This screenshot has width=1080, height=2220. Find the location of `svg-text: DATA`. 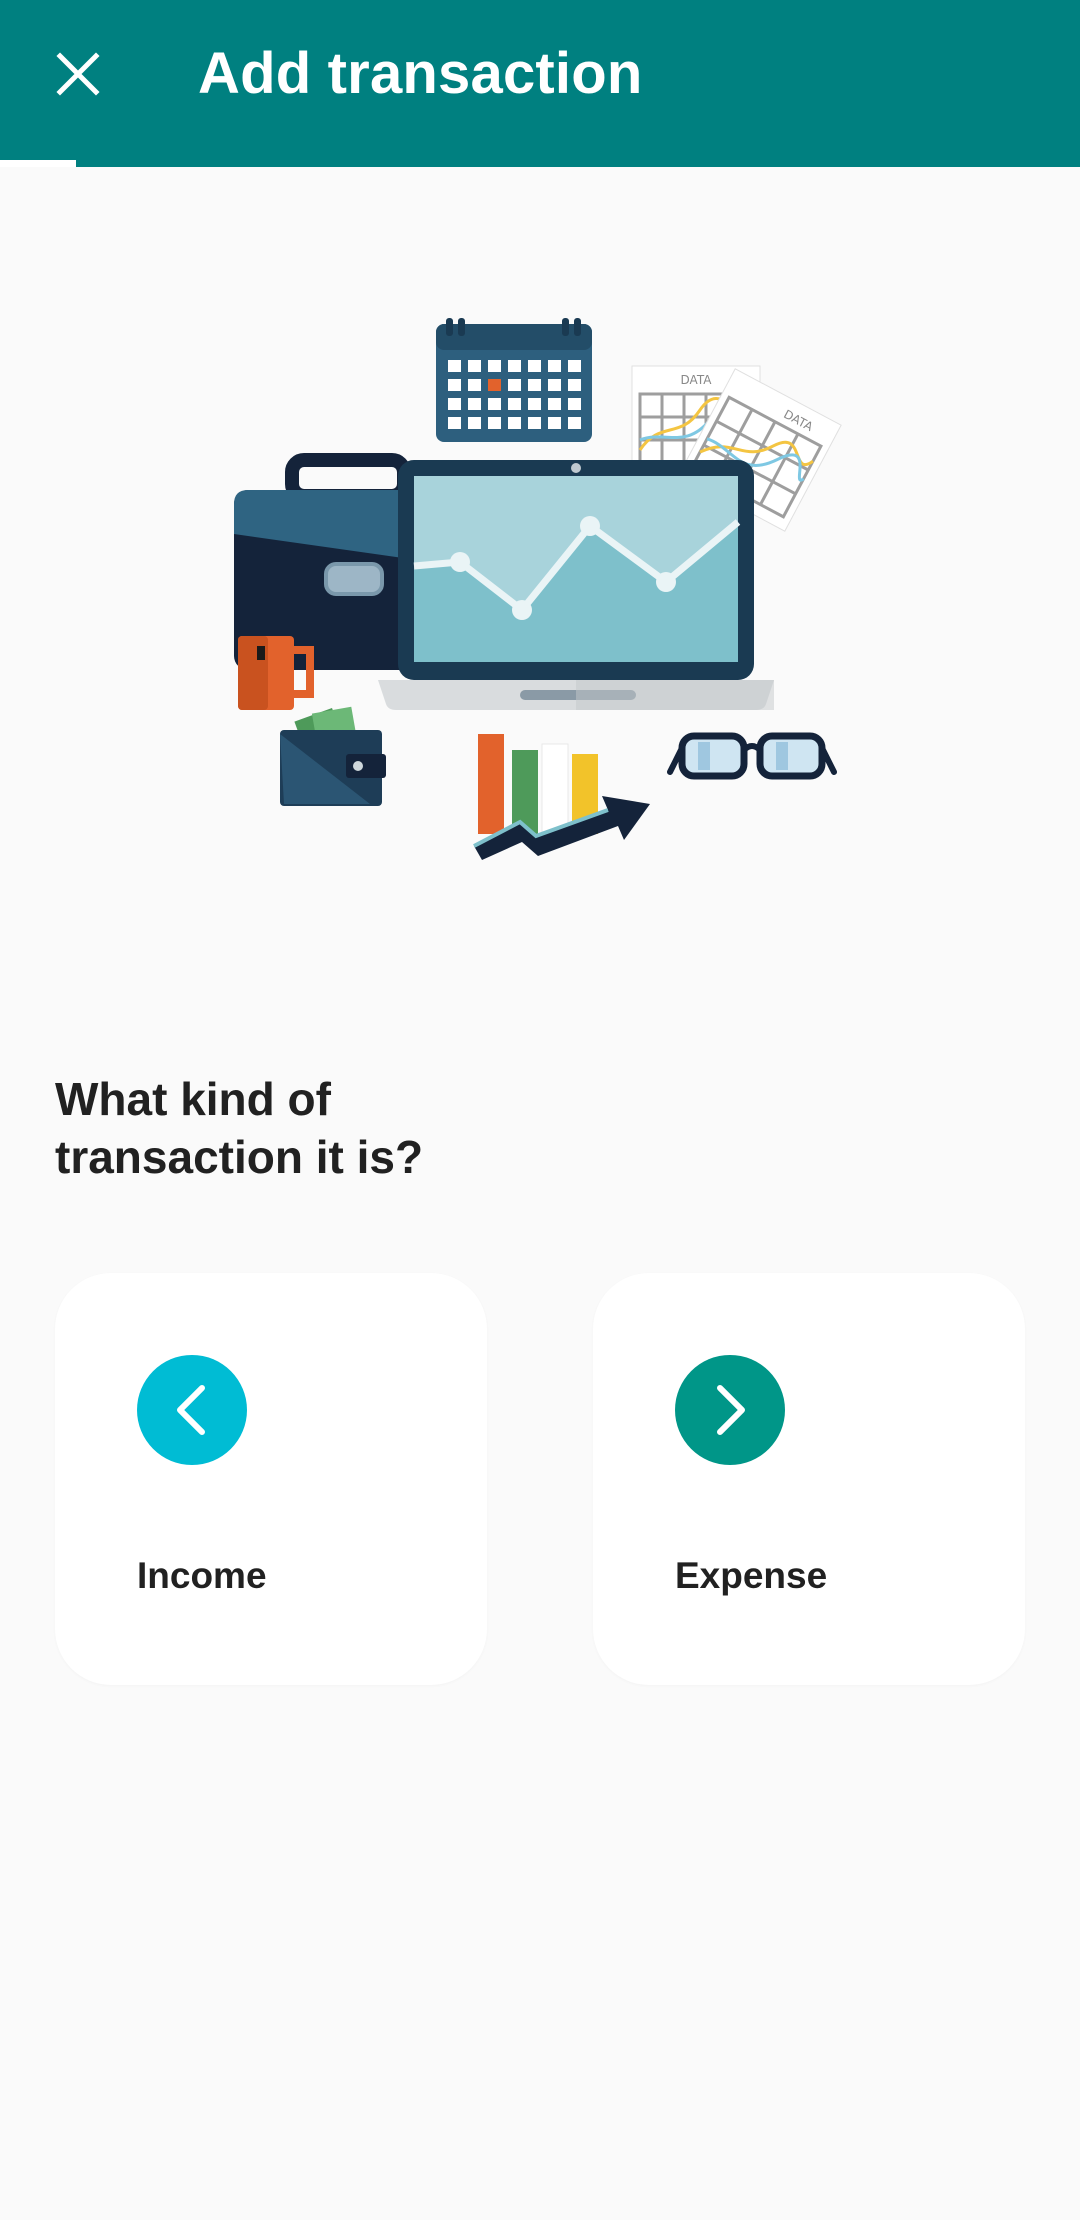

svg-text: DATA is located at coordinates (697, 380).